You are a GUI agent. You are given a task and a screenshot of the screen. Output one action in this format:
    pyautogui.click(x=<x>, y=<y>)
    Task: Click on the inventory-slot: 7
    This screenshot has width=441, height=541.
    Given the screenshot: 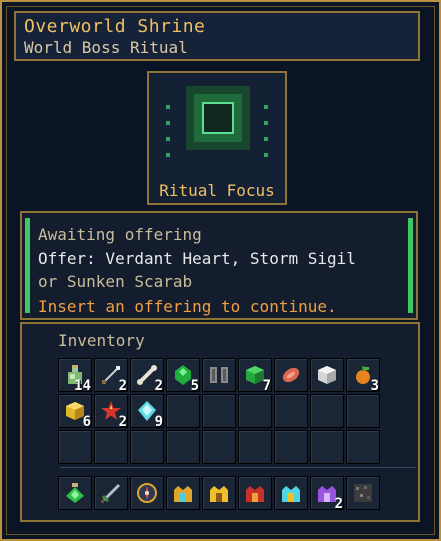 What is the action you would take?
    pyautogui.click(x=255, y=376)
    